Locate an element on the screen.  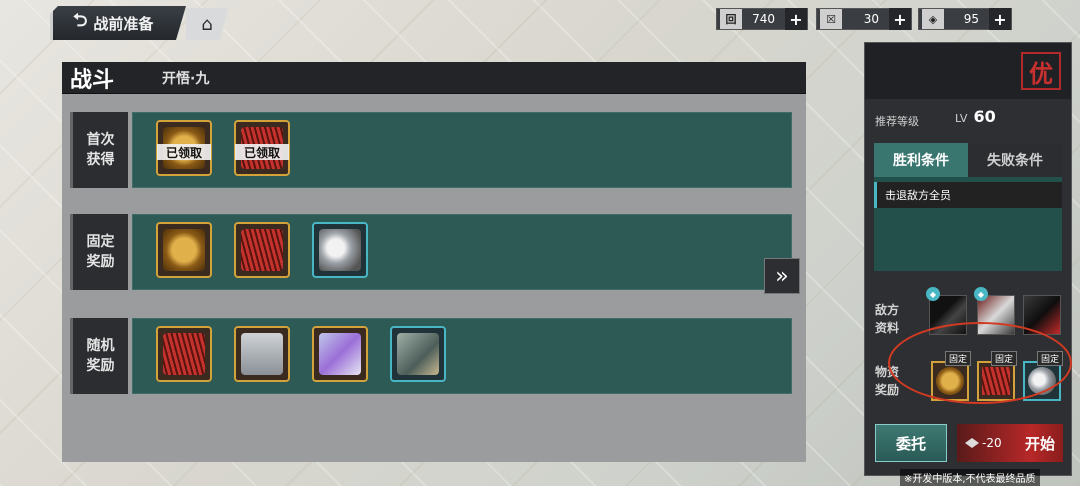
silver-coin-icon is located at coordinates (340, 250).